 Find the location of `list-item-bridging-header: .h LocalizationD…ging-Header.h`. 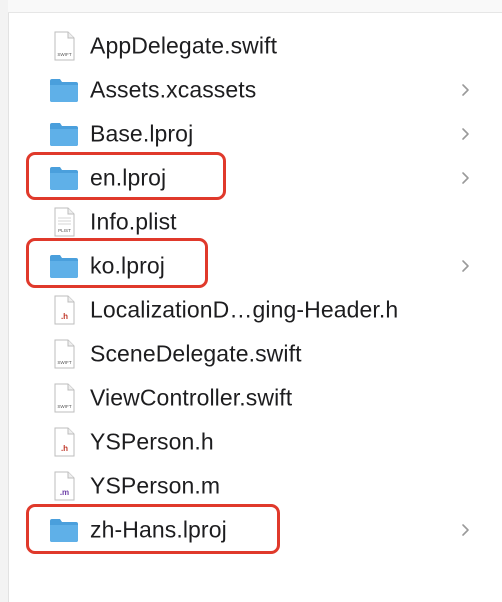

list-item-bridging-header: .h LocalizationD…ging-Header.h is located at coordinates (251, 310).